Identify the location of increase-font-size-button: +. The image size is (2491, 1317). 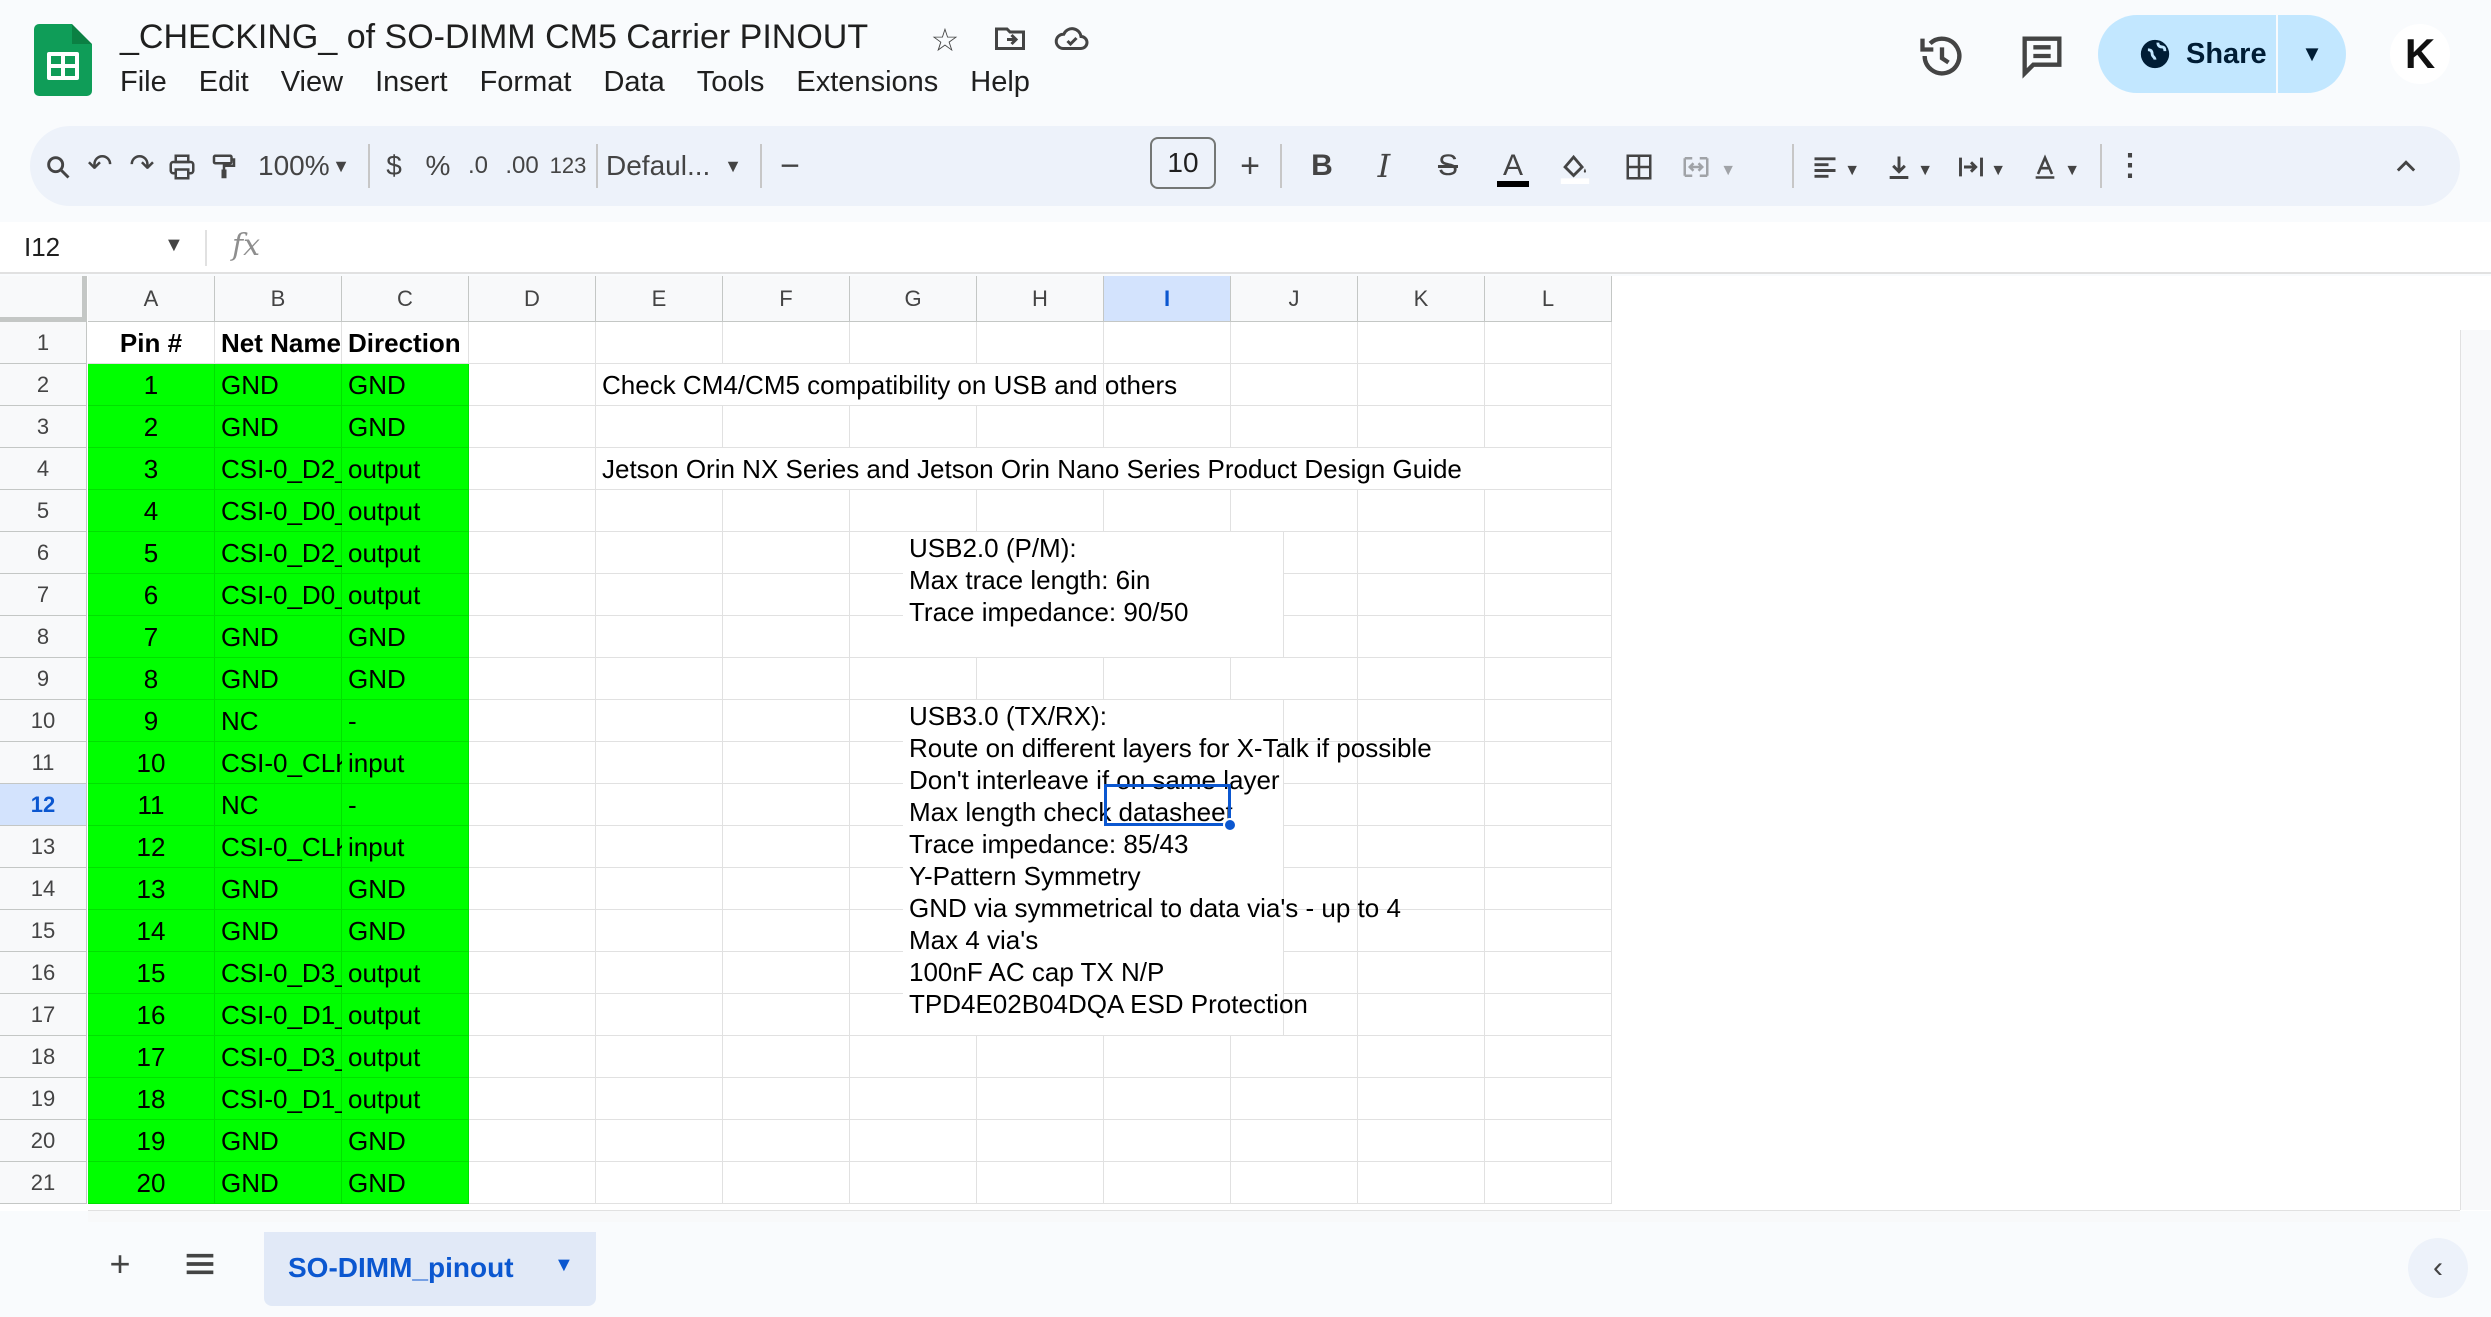
(1250, 166).